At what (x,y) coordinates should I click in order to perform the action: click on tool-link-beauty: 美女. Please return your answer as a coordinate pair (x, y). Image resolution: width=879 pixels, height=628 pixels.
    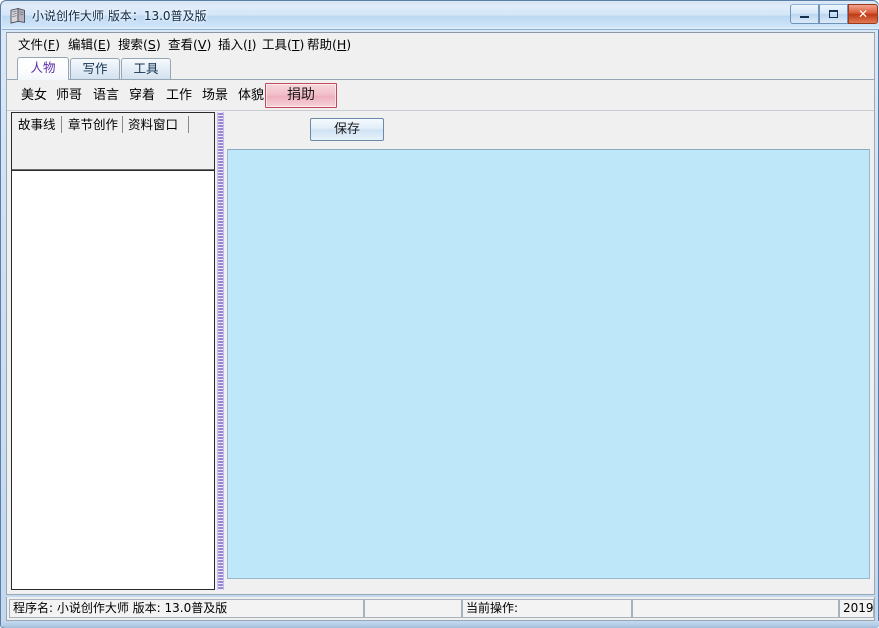
    Looking at the image, I should click on (34, 96).